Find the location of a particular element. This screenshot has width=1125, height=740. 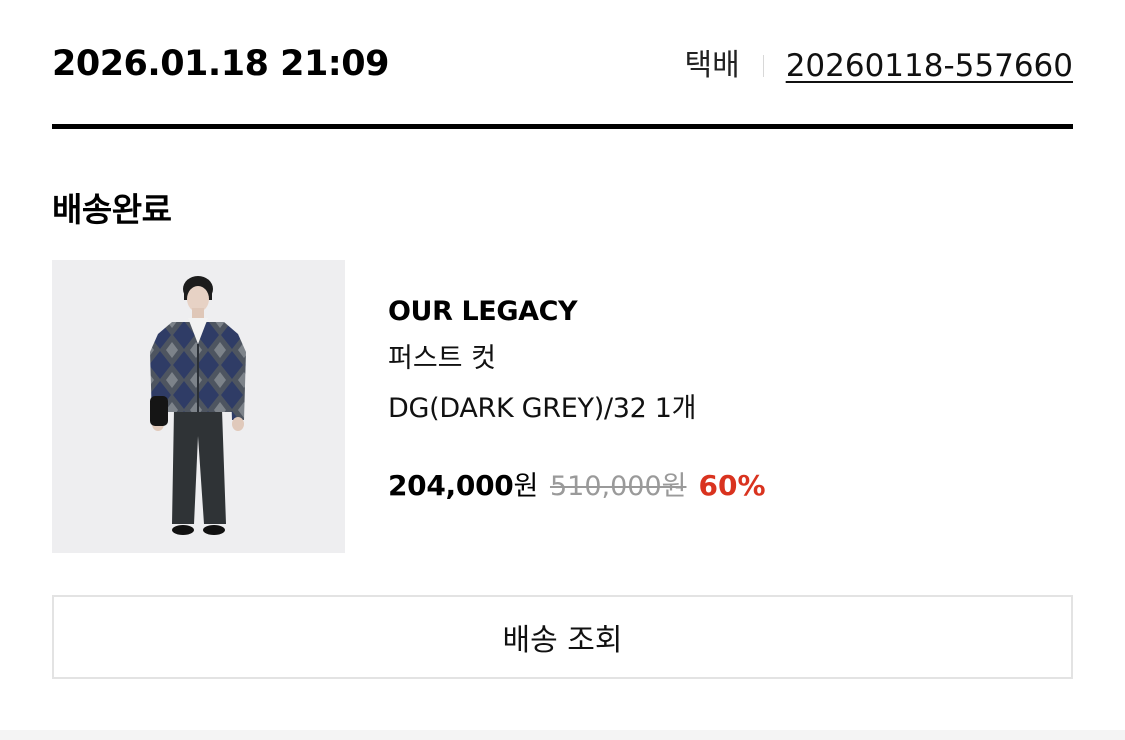

price-row: 204,000원 510,000원 60% is located at coordinates (577, 486).